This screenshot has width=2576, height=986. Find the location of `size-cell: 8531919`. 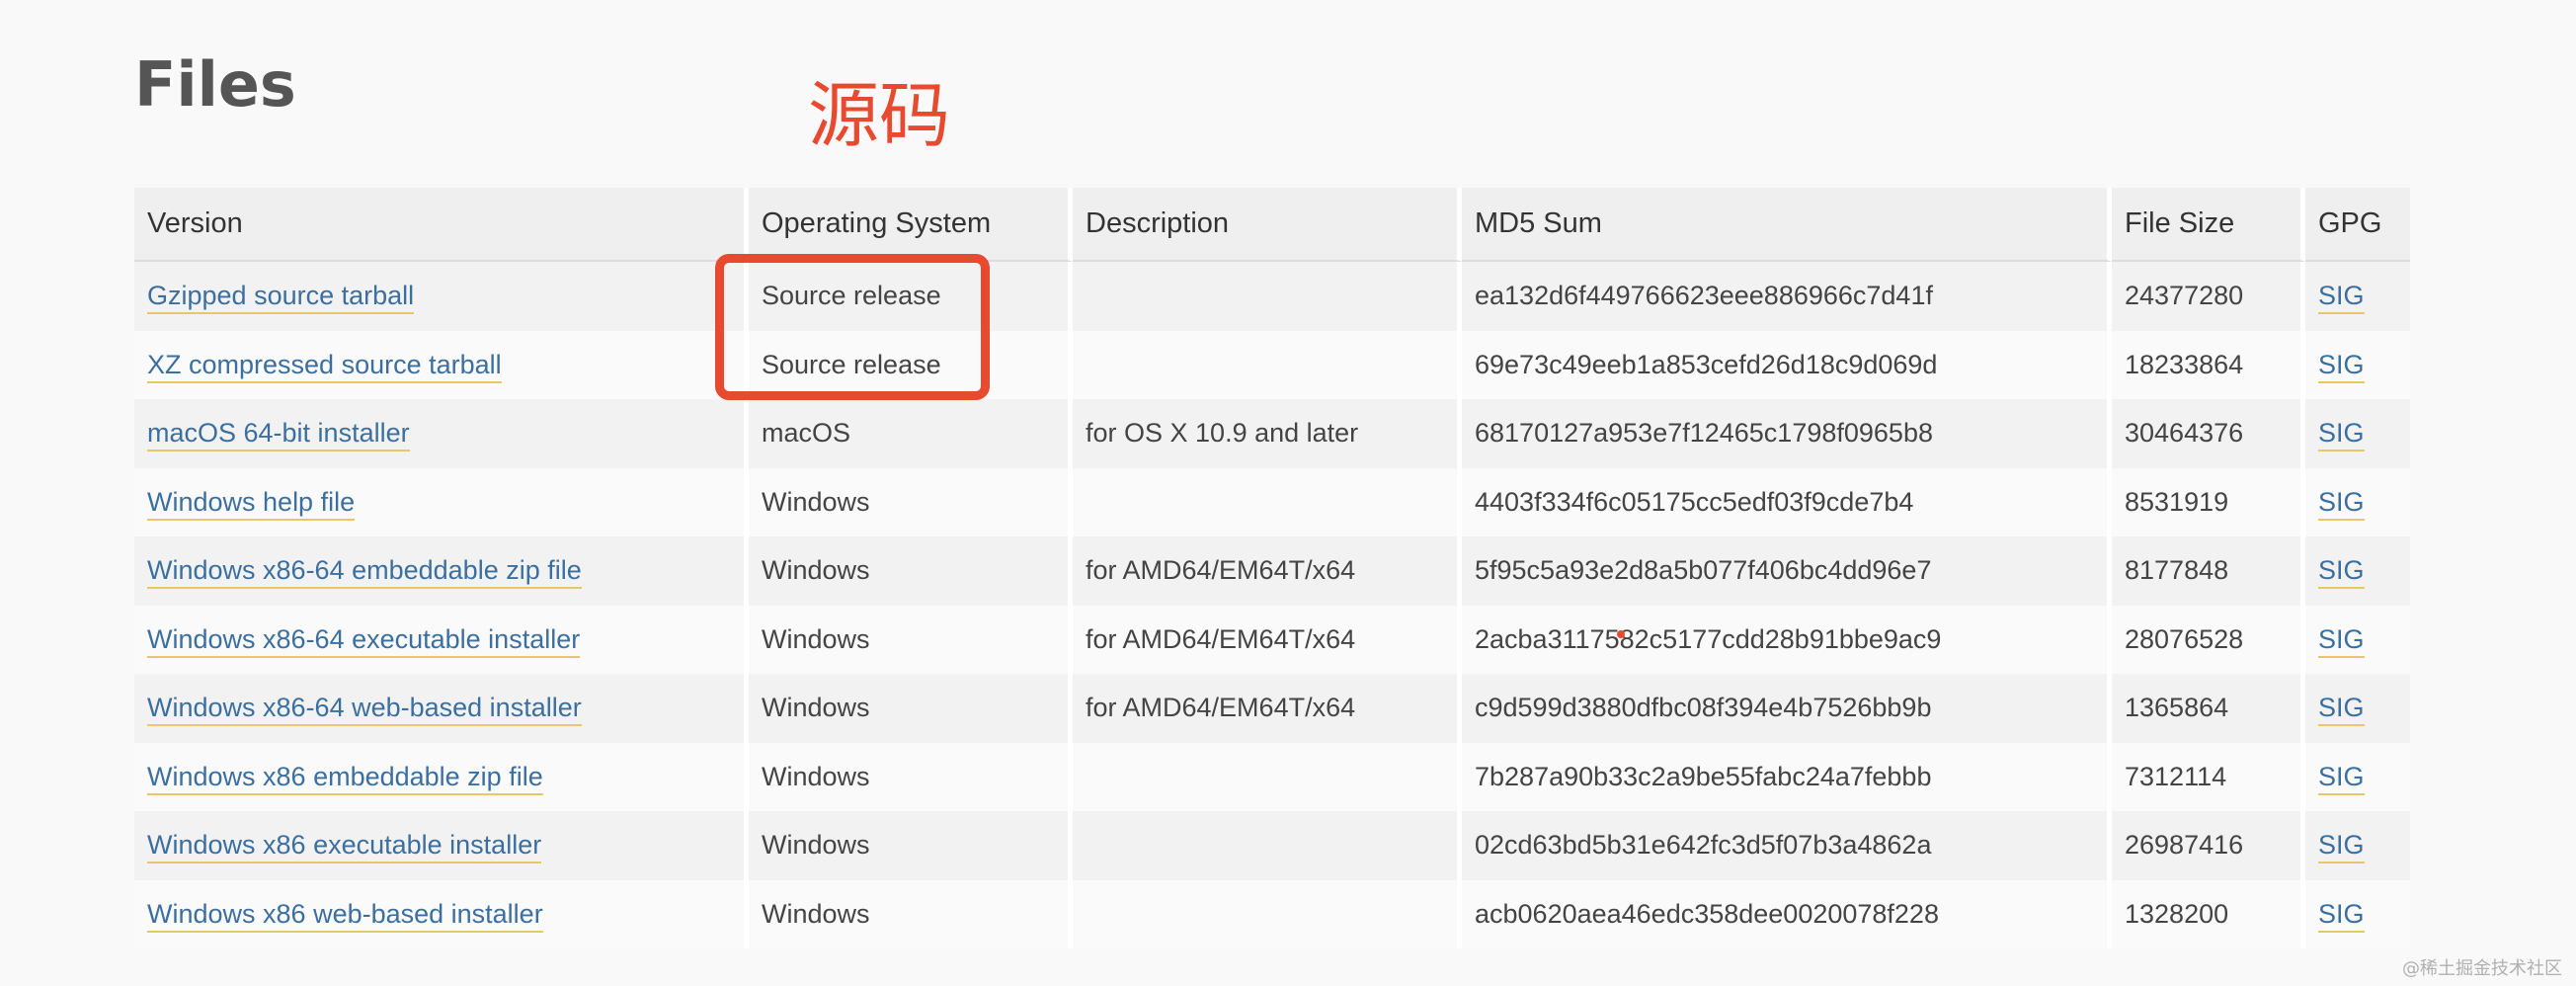

size-cell: 8531919 is located at coordinates (2208, 501).